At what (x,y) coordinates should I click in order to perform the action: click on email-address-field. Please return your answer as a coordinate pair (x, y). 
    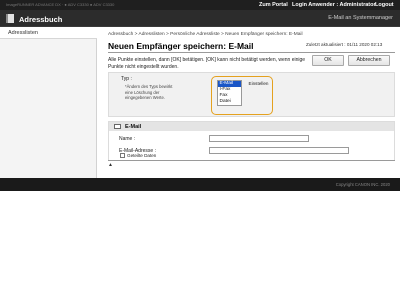
    Looking at the image, I should click on (279, 150).